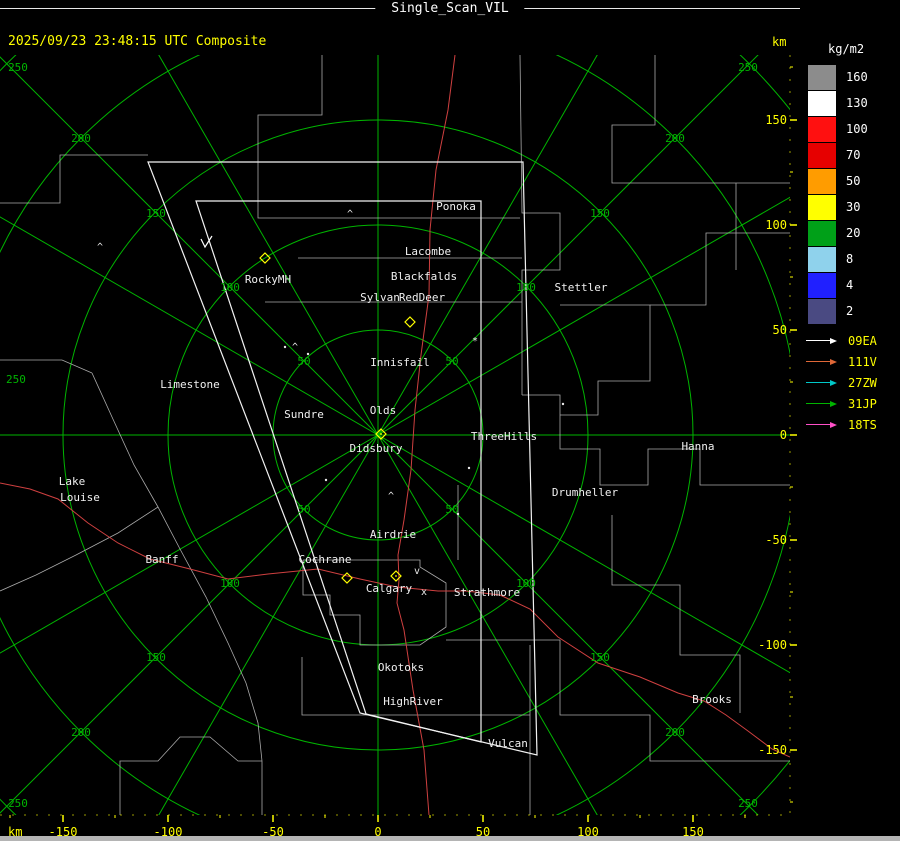  What do you see at coordinates (838, 155) in the screenshot?
I see `colorbar-row: 70` at bounding box center [838, 155].